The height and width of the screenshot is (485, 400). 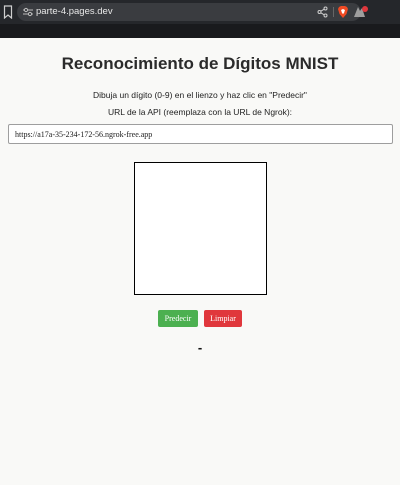 I want to click on brave-rewards-icon, so click(x=361, y=12).